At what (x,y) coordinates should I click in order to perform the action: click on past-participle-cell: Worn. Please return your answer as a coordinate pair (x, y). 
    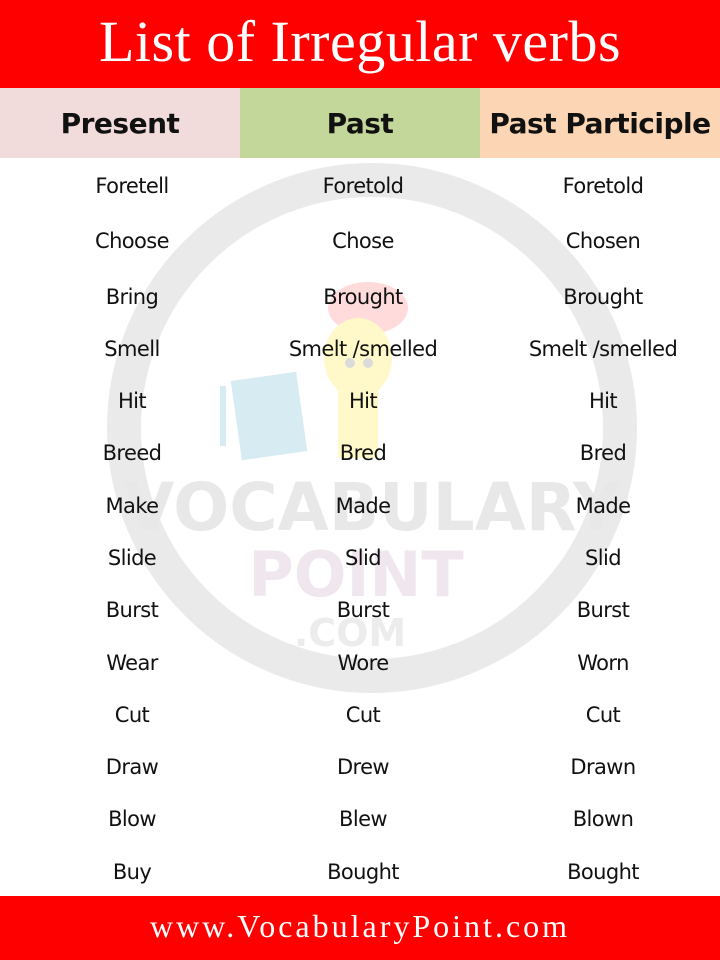
    Looking at the image, I should click on (603, 663).